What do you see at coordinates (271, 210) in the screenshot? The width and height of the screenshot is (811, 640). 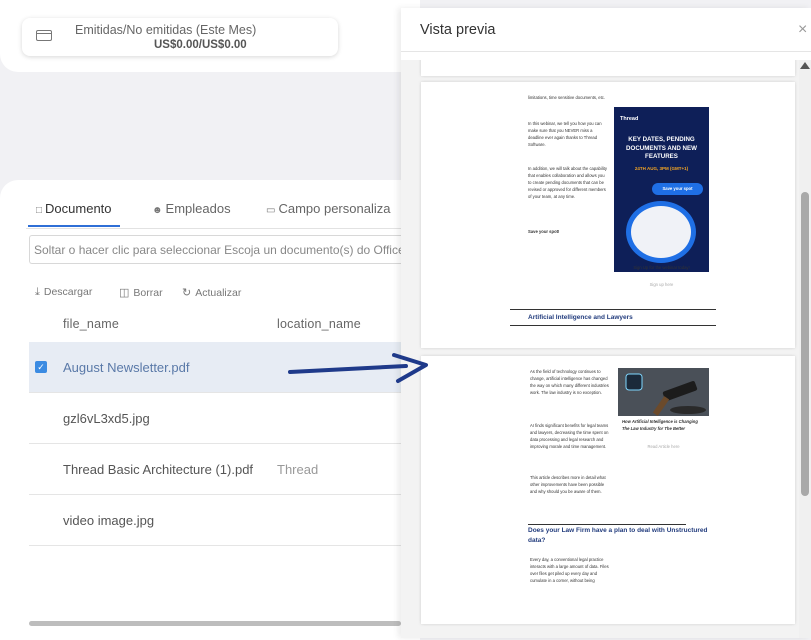 I see `custom-field-icon: ▭` at bounding box center [271, 210].